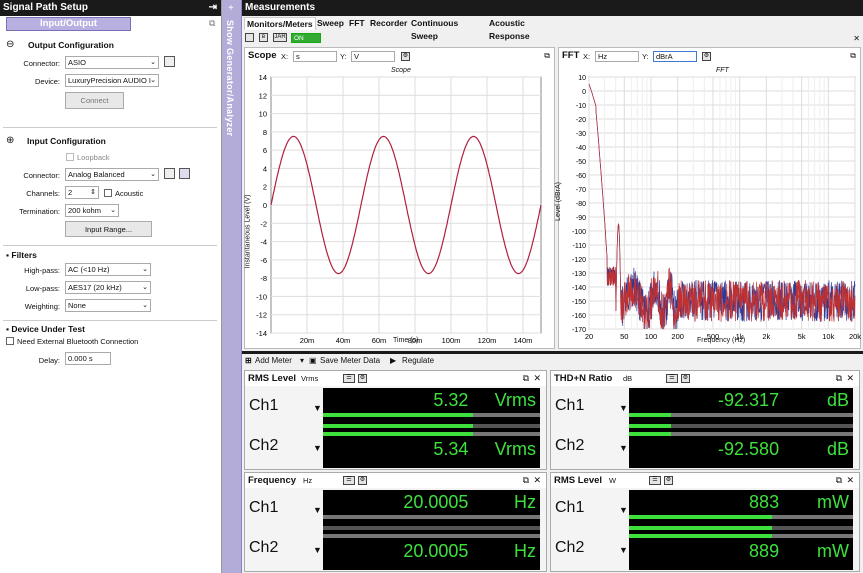 The width and height of the screenshot is (863, 573). What do you see at coordinates (108, 269) in the screenshot?
I see `highpass-select: AC (<10 Hz) ⌄` at bounding box center [108, 269].